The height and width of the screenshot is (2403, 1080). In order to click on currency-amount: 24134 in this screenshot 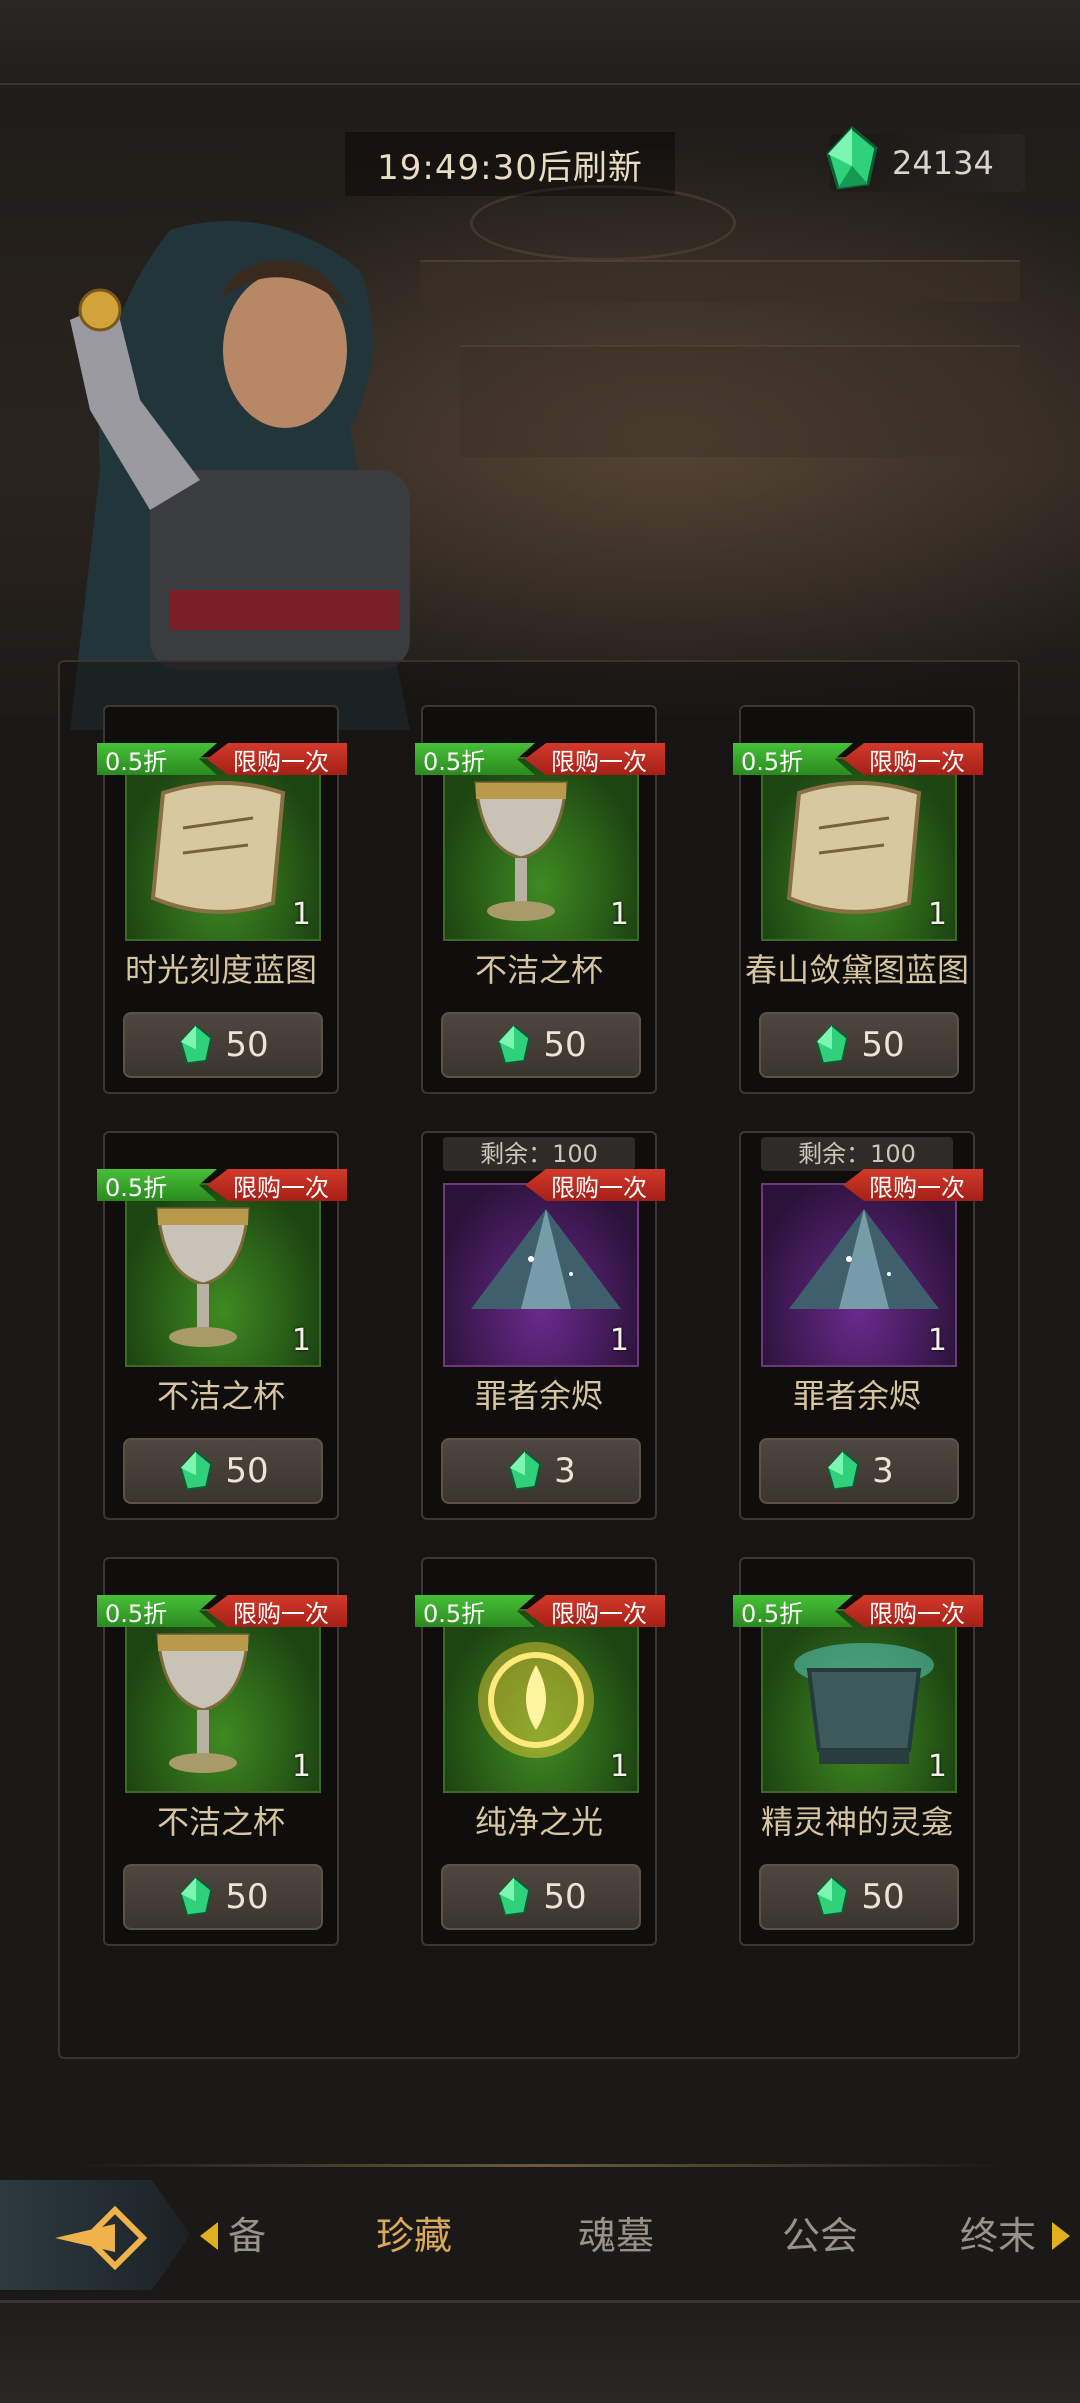, I will do `click(943, 163)`.